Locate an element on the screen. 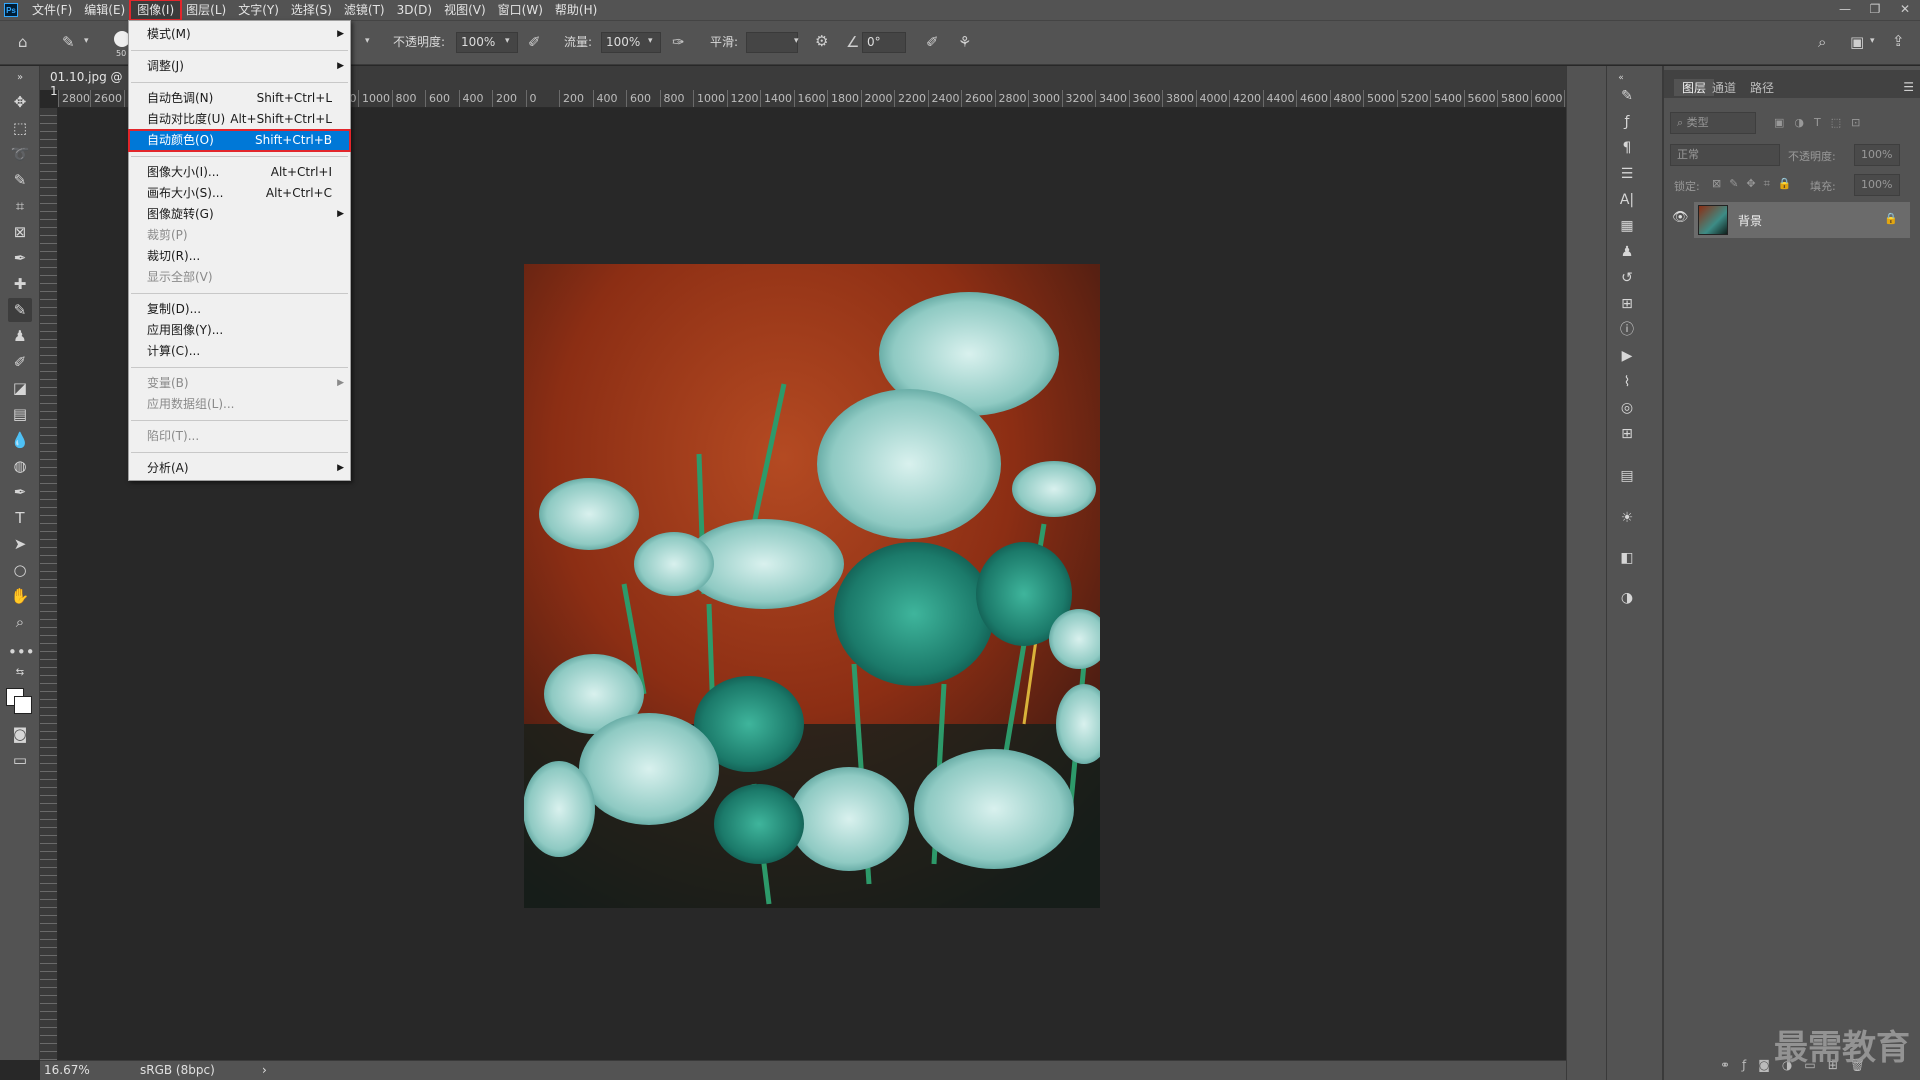 The width and height of the screenshot is (1920, 1080). menu-option-0: 模式(M) ▶ is located at coordinates (239, 34).